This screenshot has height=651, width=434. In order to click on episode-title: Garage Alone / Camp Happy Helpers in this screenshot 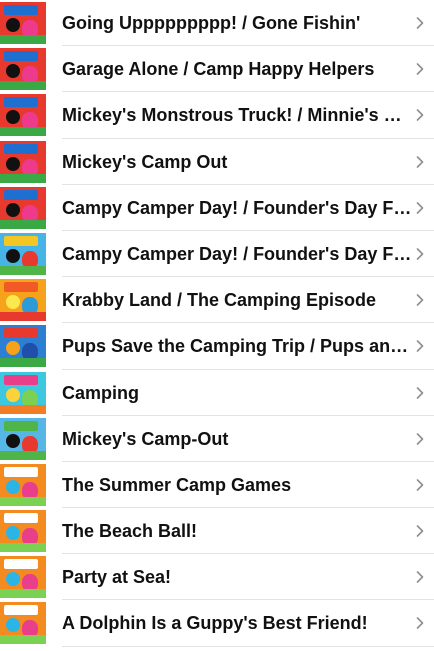, I will do `click(218, 69)`.